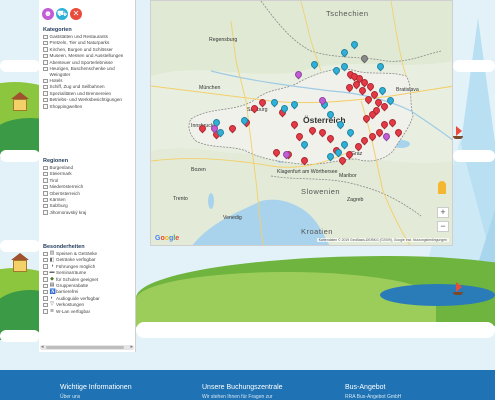  Describe the element at coordinates (62, 14) in the screenshot. I see `bus-circle-icon: ⛟` at that location.